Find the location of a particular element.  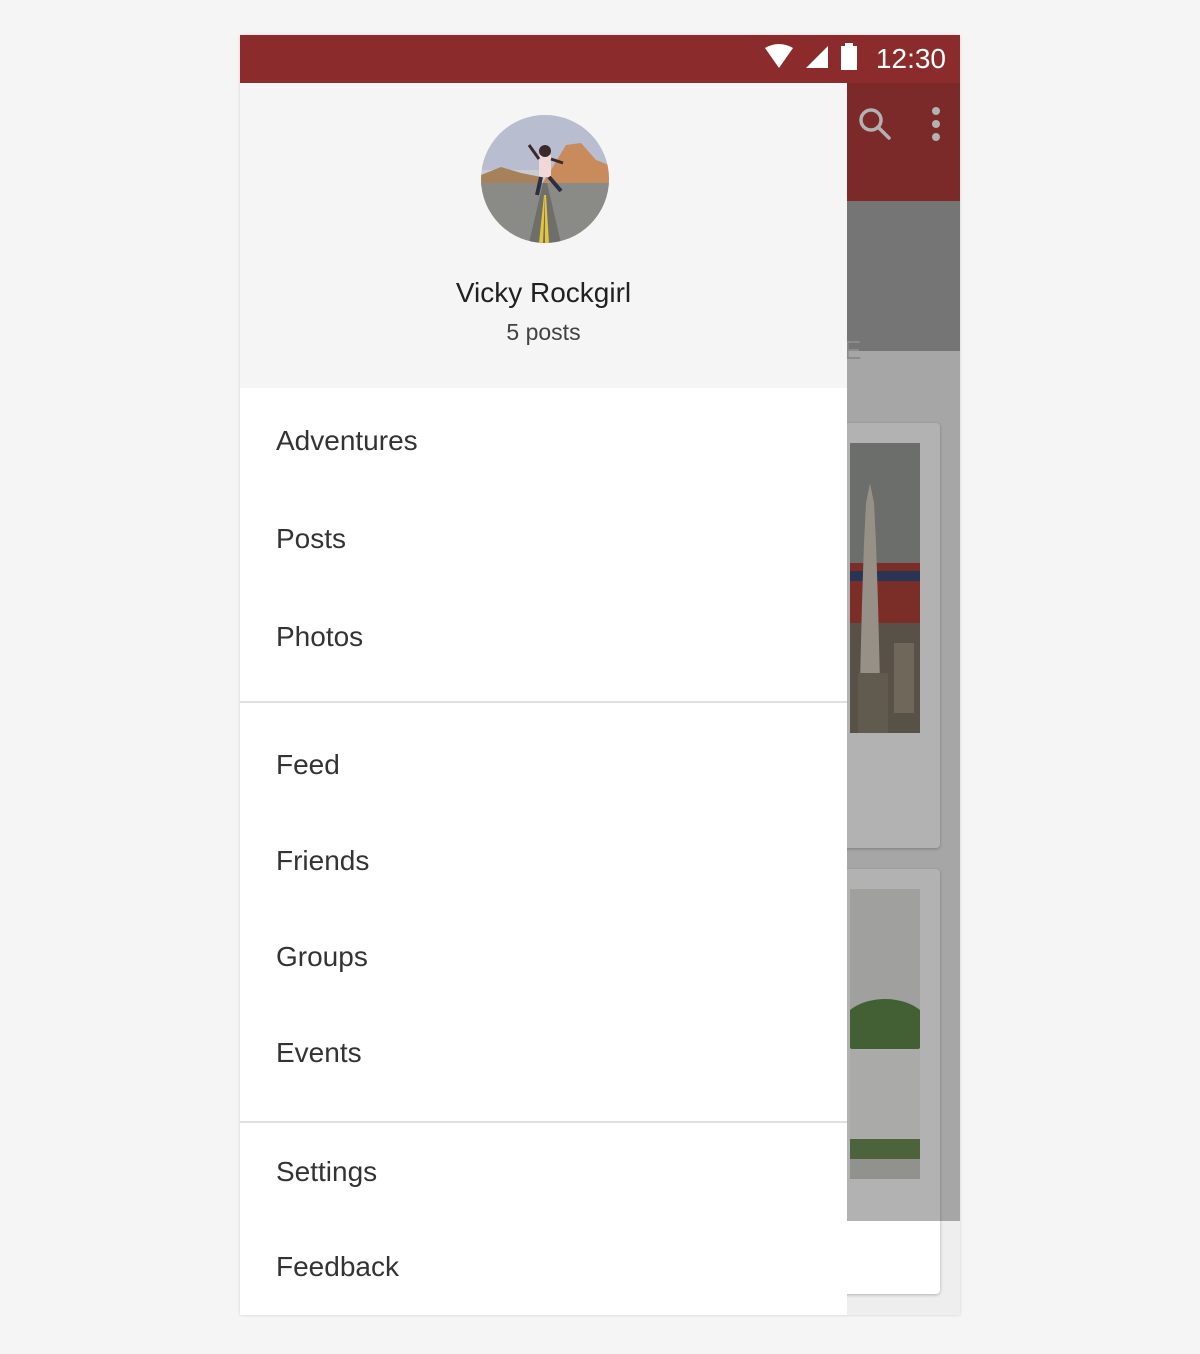

profile-name: Vicky Rockgirl is located at coordinates (543, 292).